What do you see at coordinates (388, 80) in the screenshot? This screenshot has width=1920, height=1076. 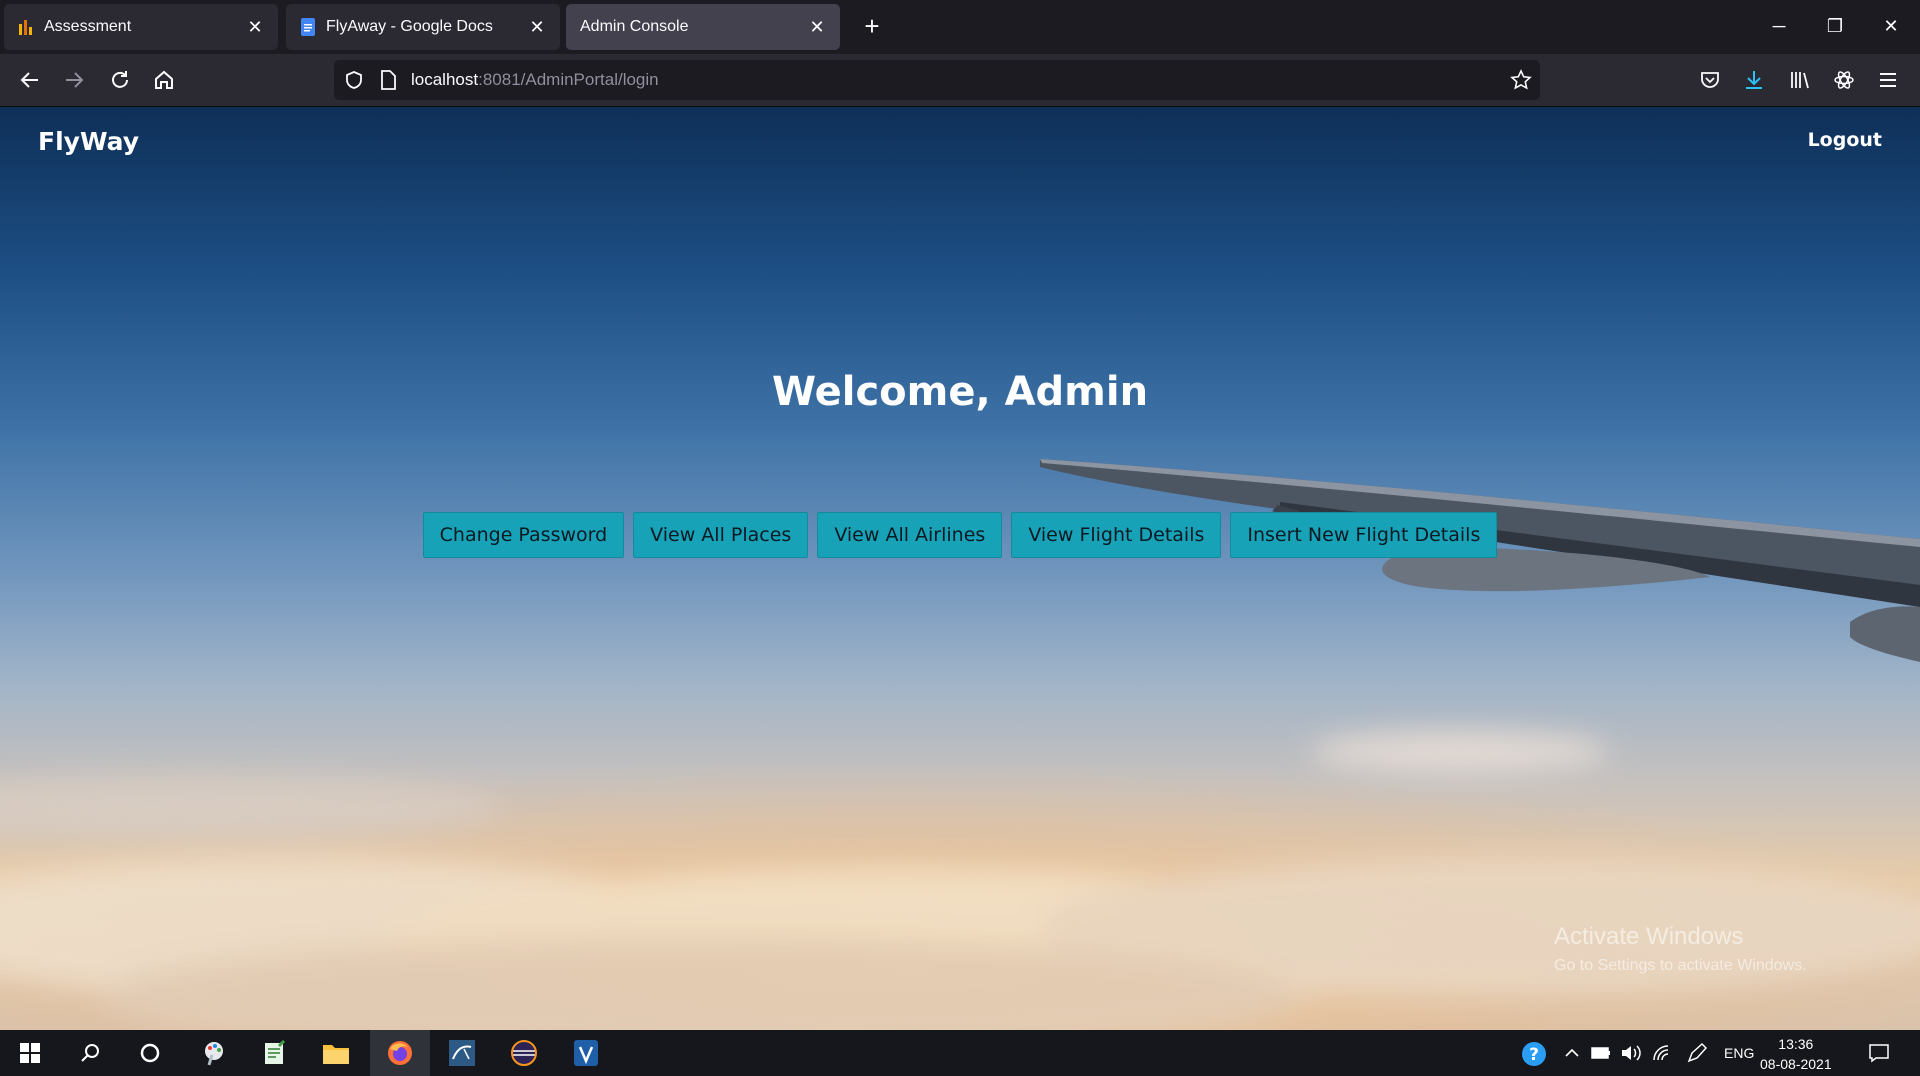 I see `page-icon` at bounding box center [388, 80].